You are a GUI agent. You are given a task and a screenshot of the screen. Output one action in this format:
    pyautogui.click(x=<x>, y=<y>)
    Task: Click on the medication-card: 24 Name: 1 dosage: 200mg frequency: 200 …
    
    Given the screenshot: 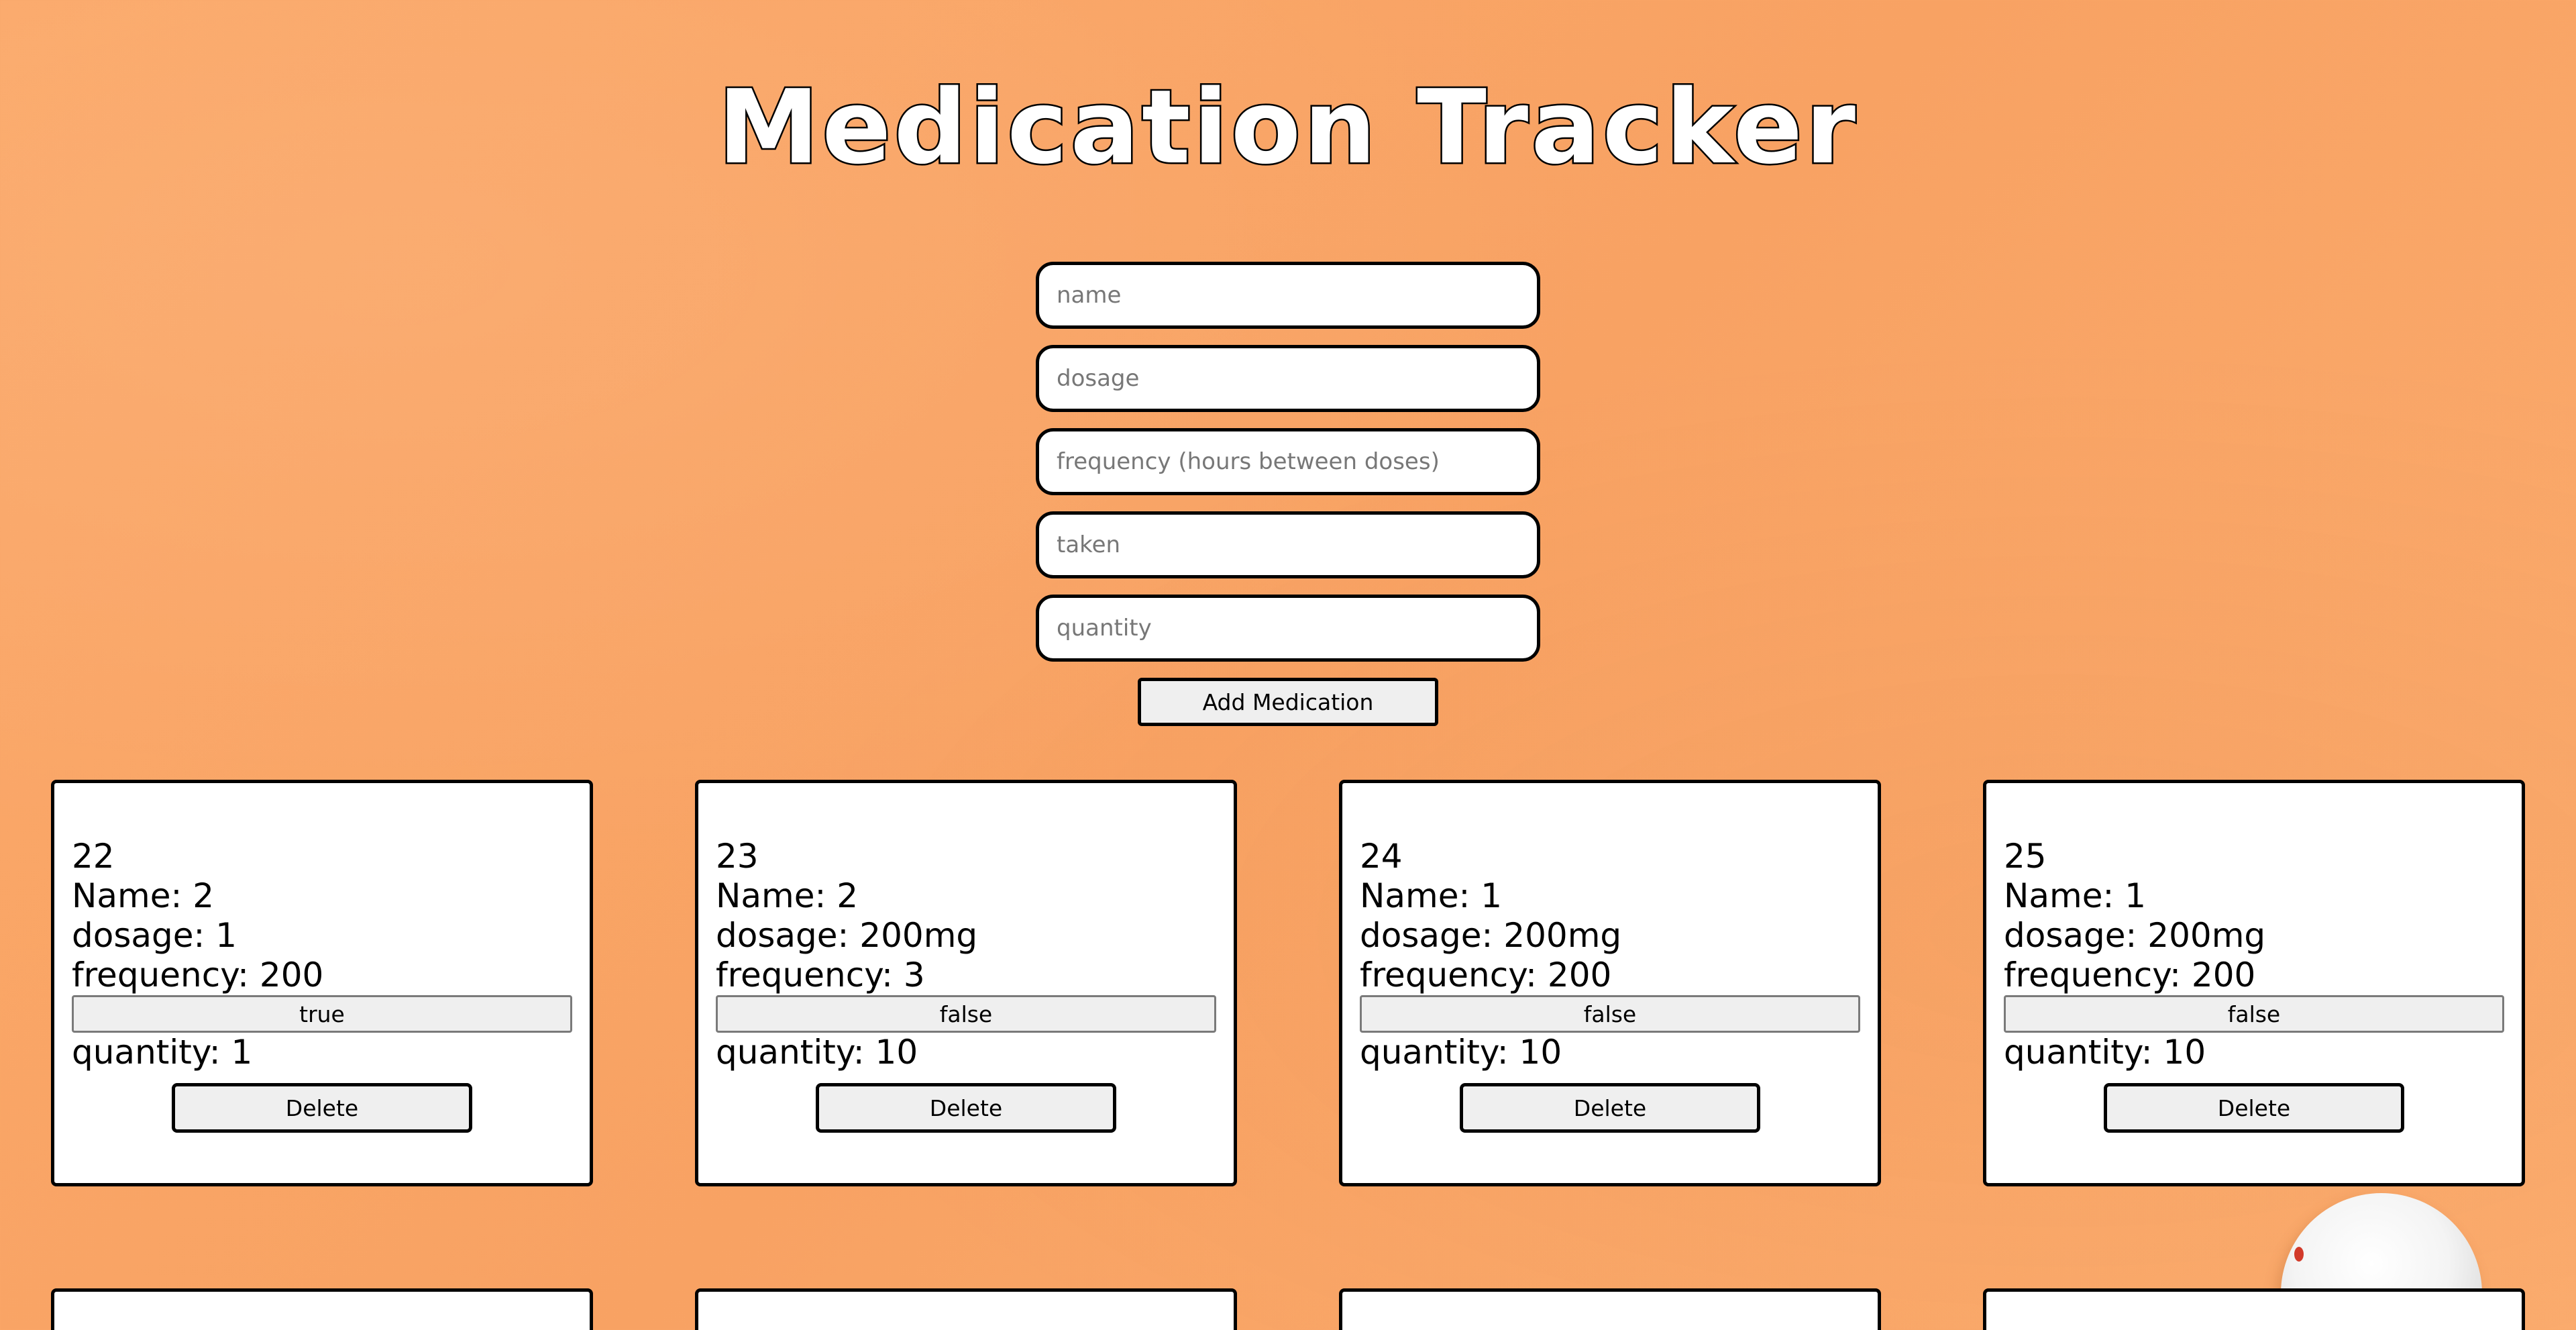 What is the action you would take?
    pyautogui.click(x=1610, y=983)
    